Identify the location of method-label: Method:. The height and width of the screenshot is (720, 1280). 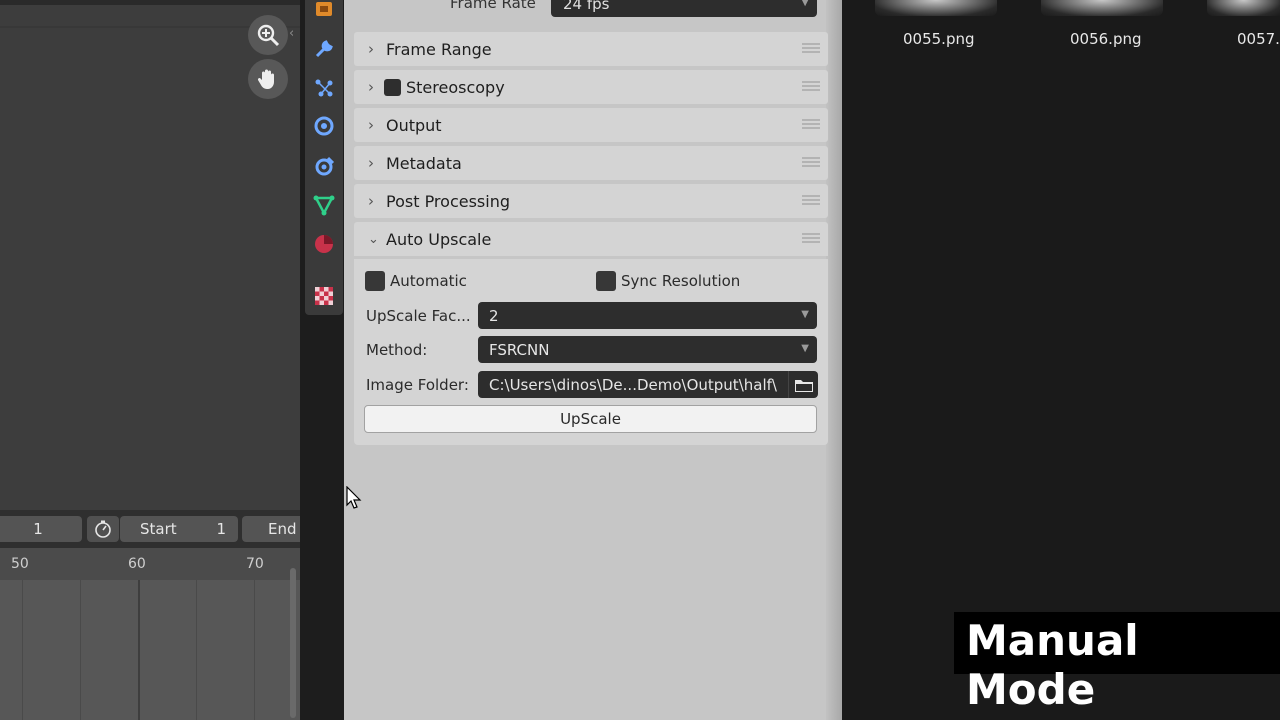
(397, 350).